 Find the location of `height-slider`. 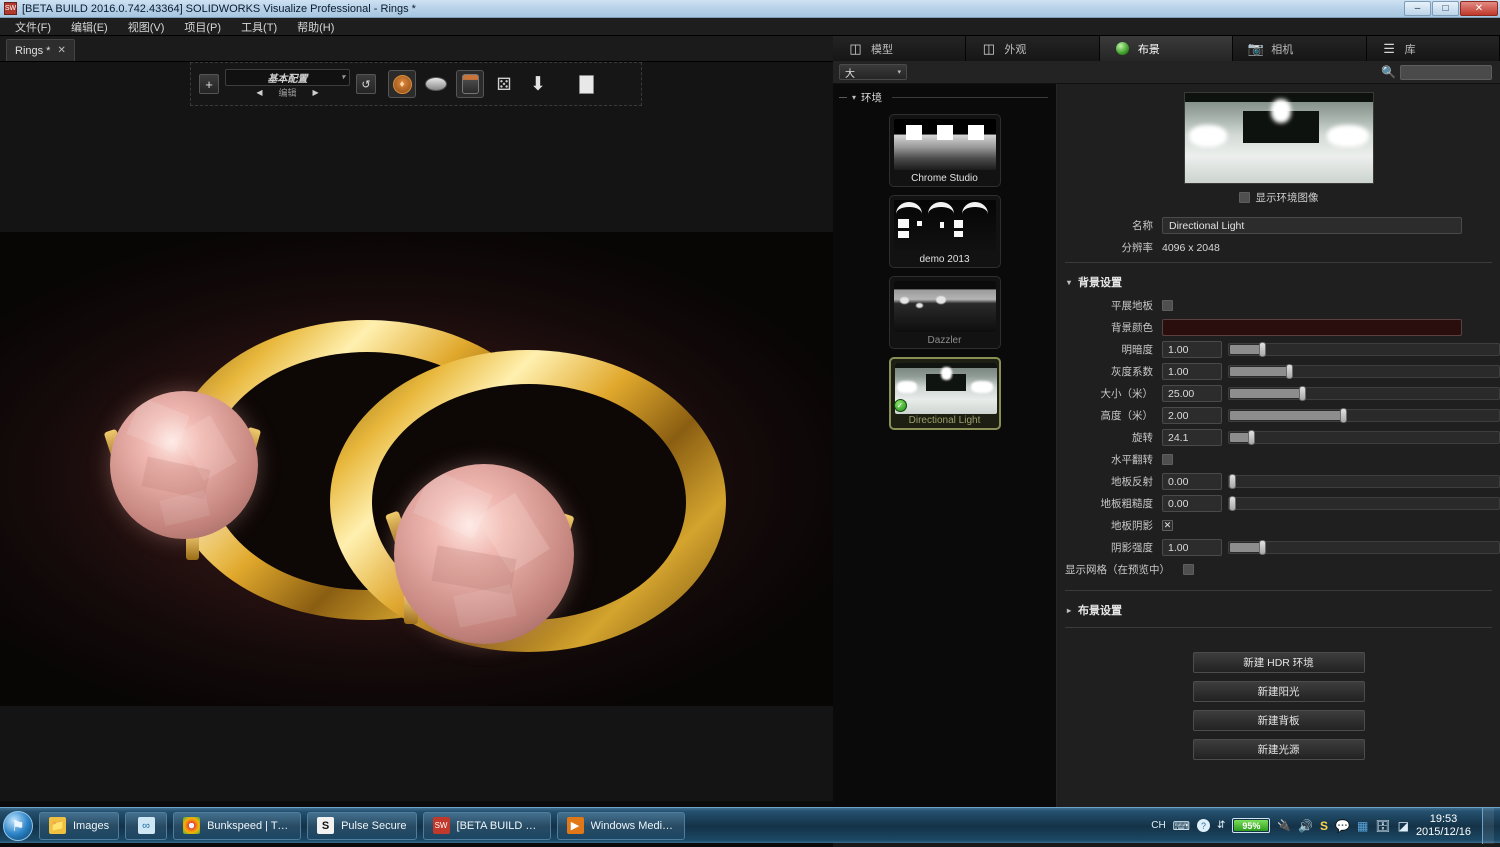

height-slider is located at coordinates (1364, 415).